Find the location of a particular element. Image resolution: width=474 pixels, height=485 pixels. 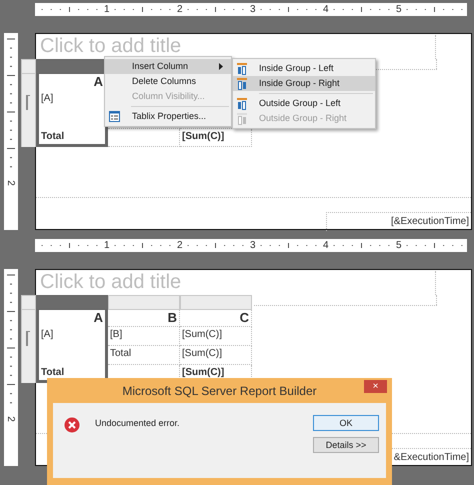

error-icon is located at coordinates (72, 425).